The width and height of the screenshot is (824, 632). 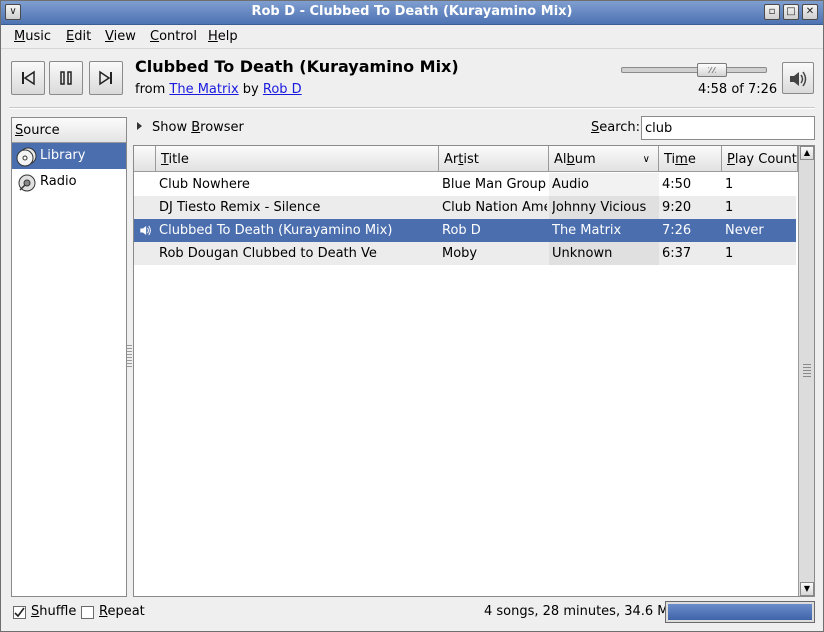 What do you see at coordinates (581, 611) in the screenshot?
I see `library-summary: 4 songs, 28 minutes, 34.6 MB` at bounding box center [581, 611].